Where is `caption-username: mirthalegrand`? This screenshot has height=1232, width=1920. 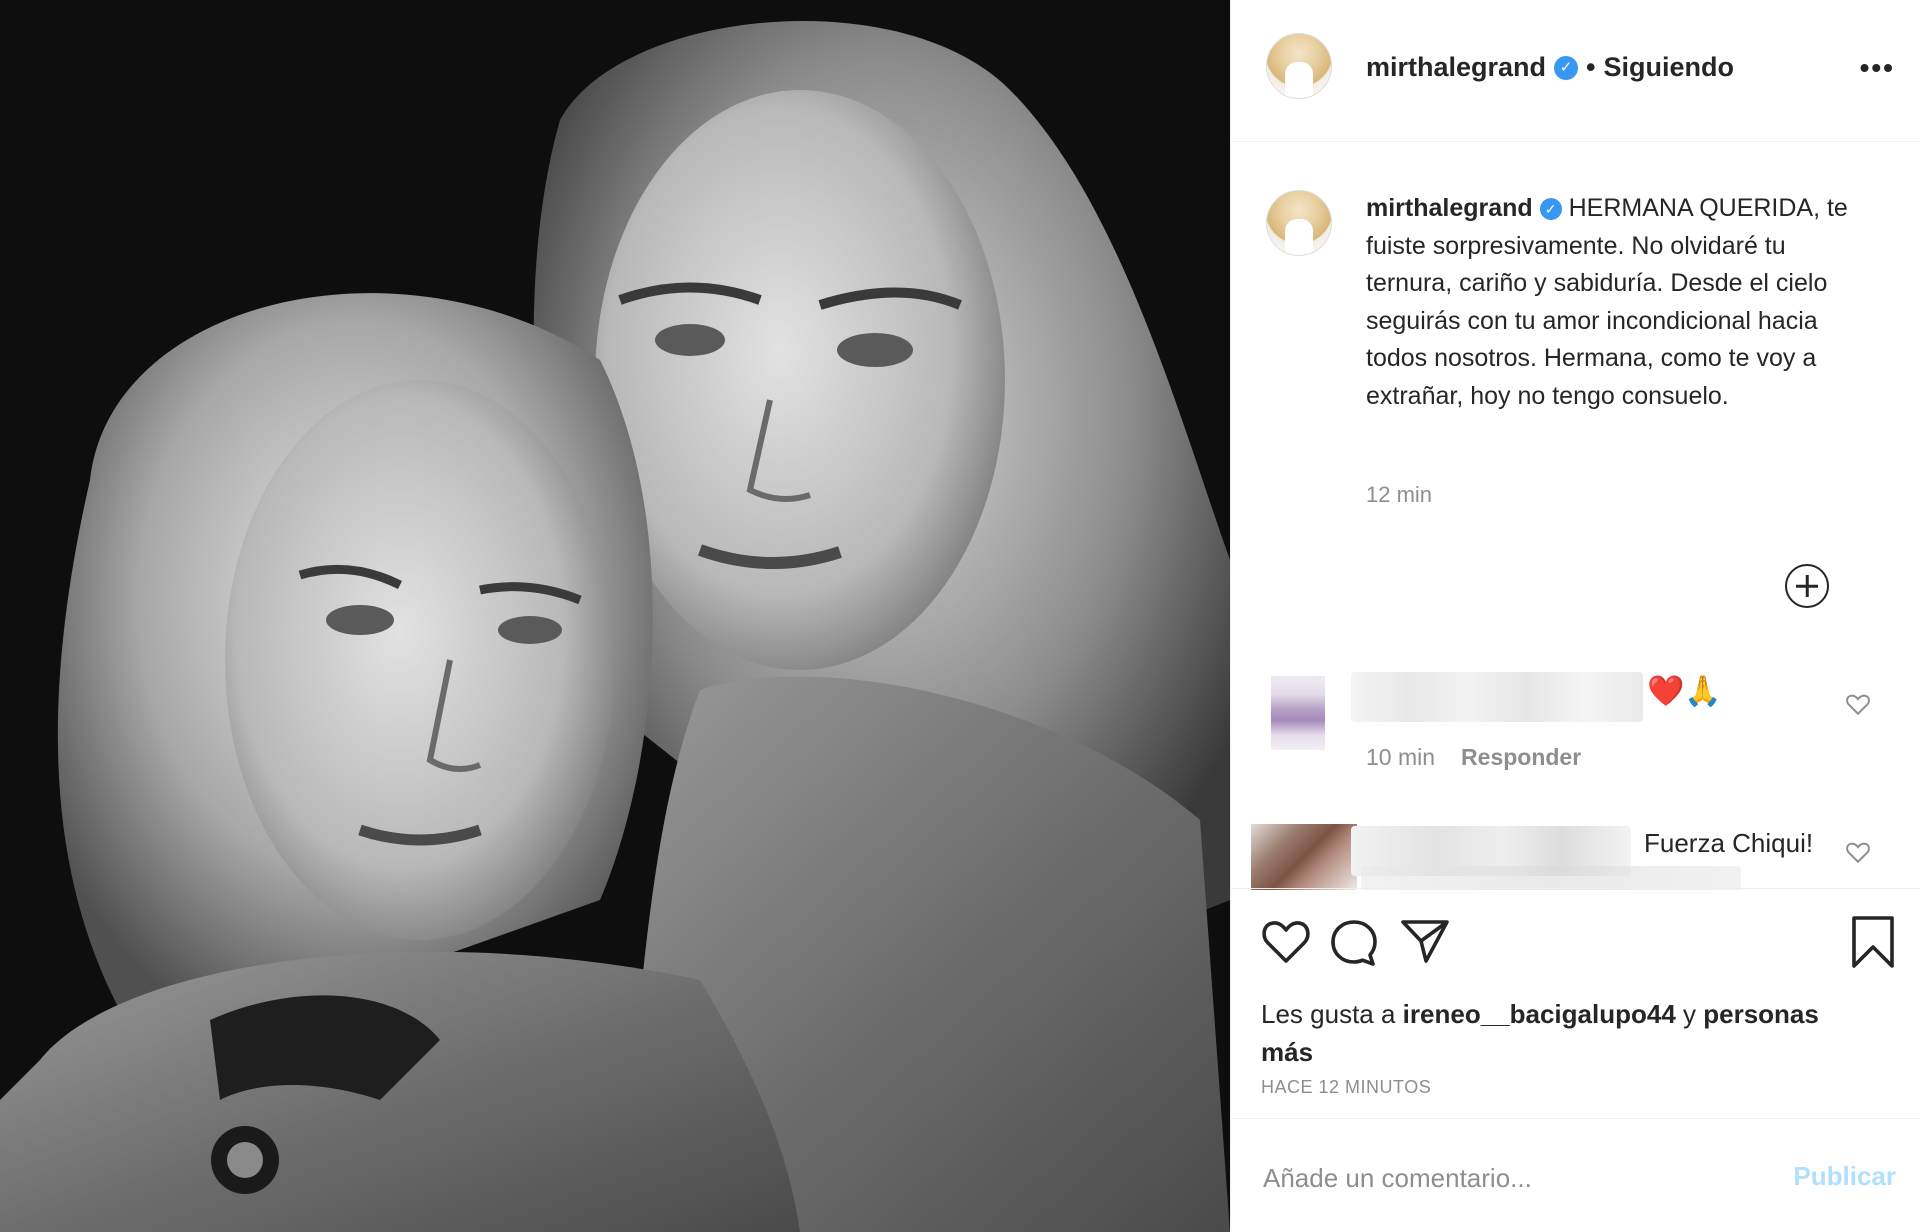
caption-username: mirthalegrand is located at coordinates (1449, 208).